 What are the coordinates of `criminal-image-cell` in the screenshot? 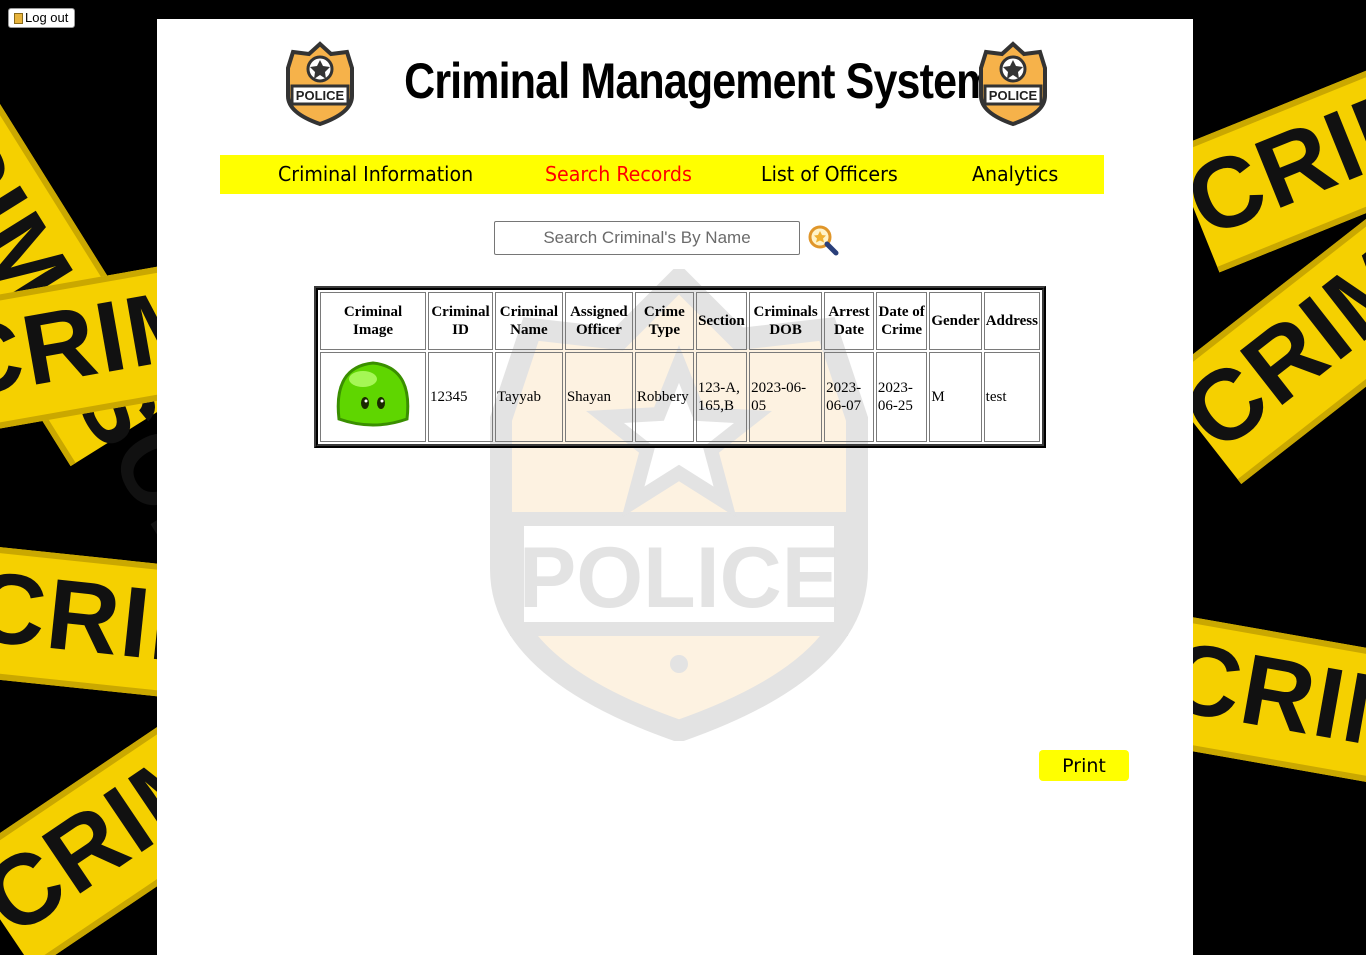 It's located at (373, 397).